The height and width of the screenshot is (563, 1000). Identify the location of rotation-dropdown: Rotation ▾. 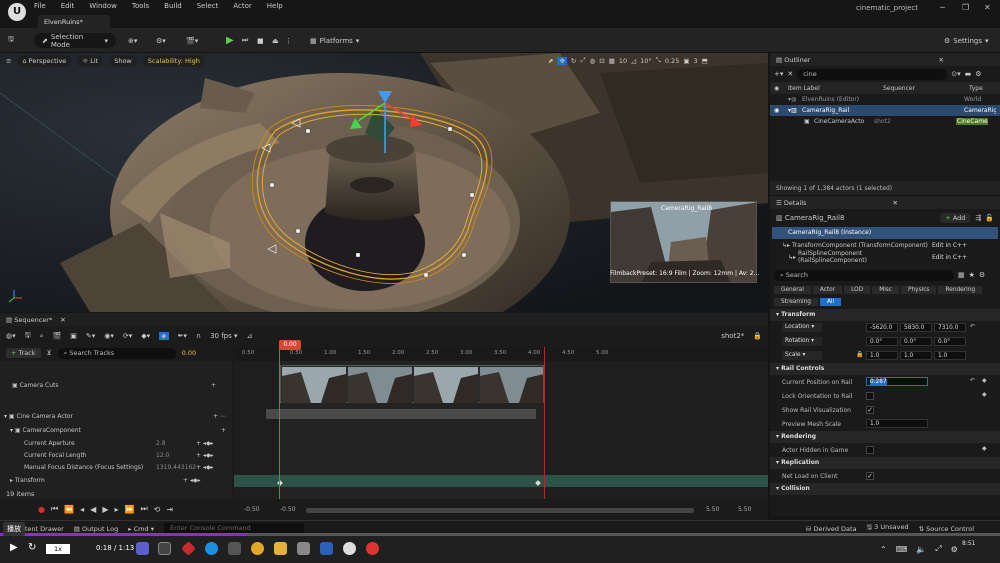
(802, 341).